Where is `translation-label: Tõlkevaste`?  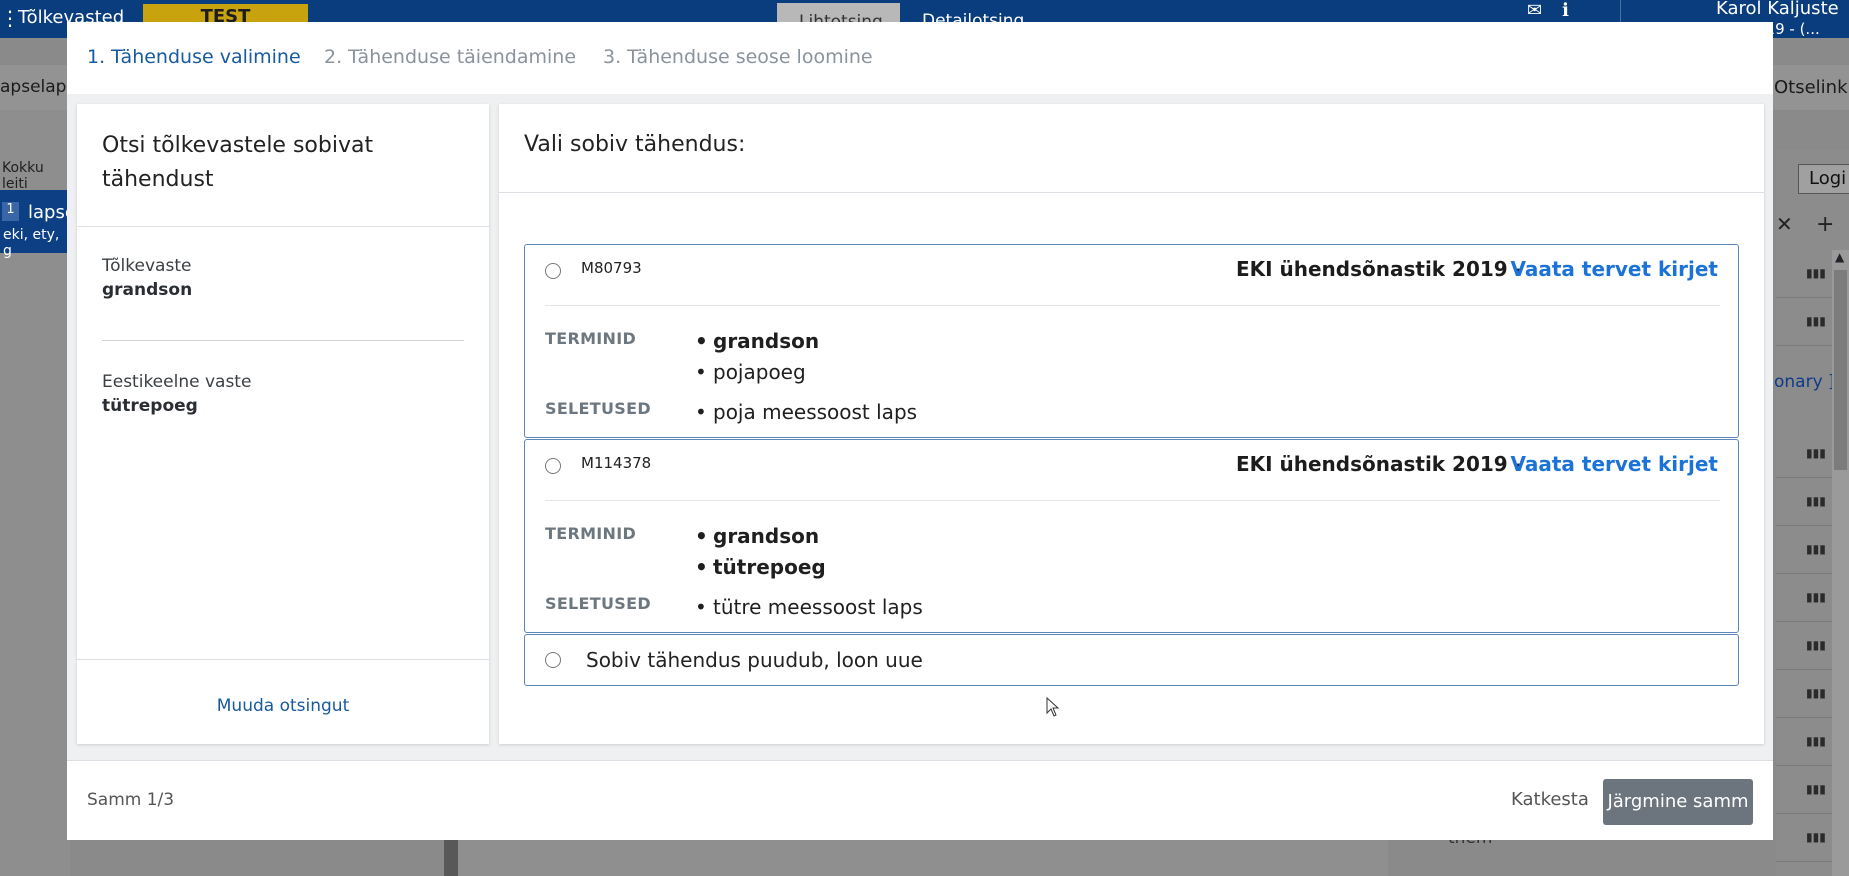
translation-label: Tõlkevaste is located at coordinates (147, 266).